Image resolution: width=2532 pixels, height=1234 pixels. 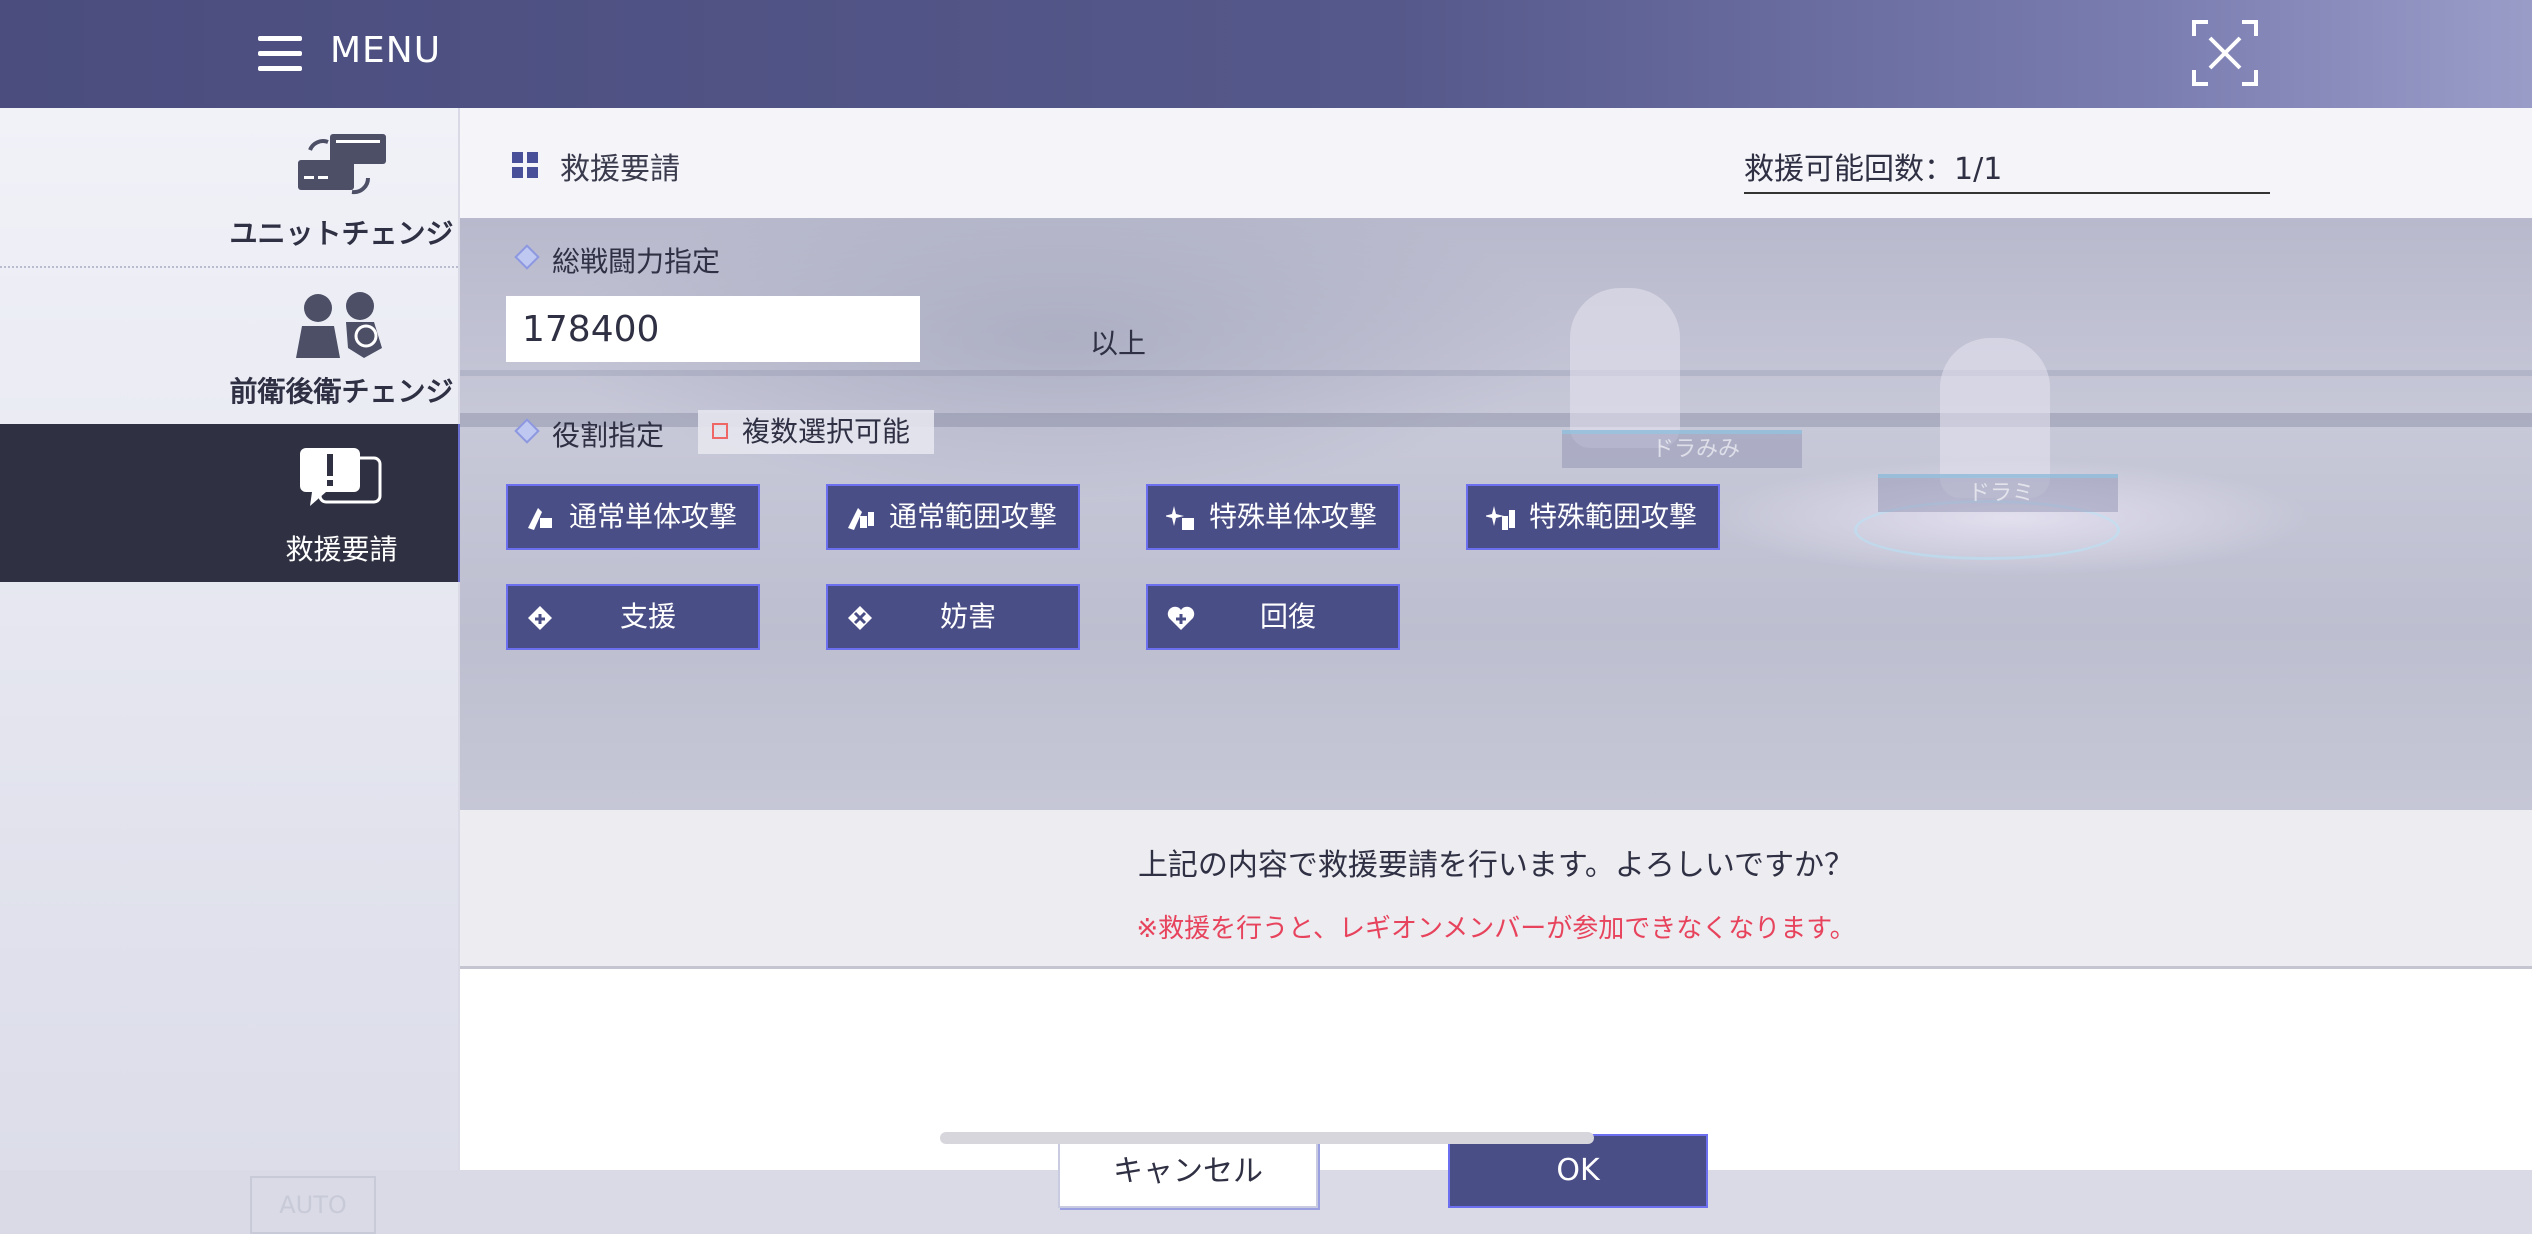 What do you see at coordinates (1292, 516) in the screenshot?
I see `role-button-label: 特殊単体攻撃` at bounding box center [1292, 516].